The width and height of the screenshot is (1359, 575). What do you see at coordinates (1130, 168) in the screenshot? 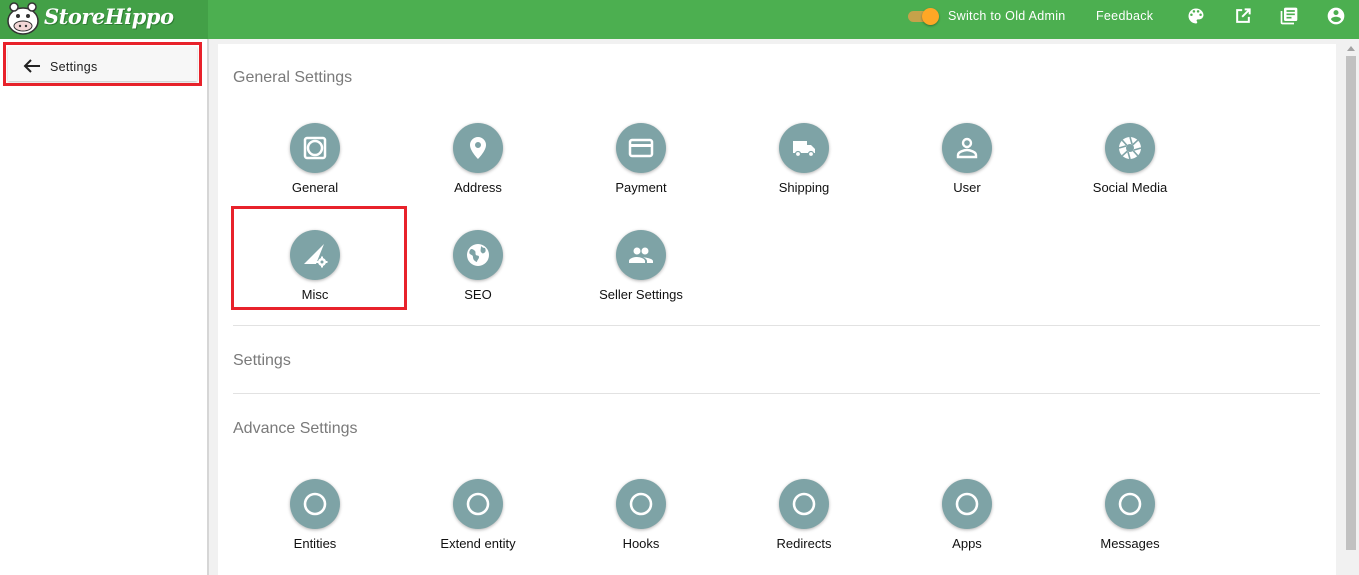
I see `tile-social-media: Social Media` at bounding box center [1130, 168].